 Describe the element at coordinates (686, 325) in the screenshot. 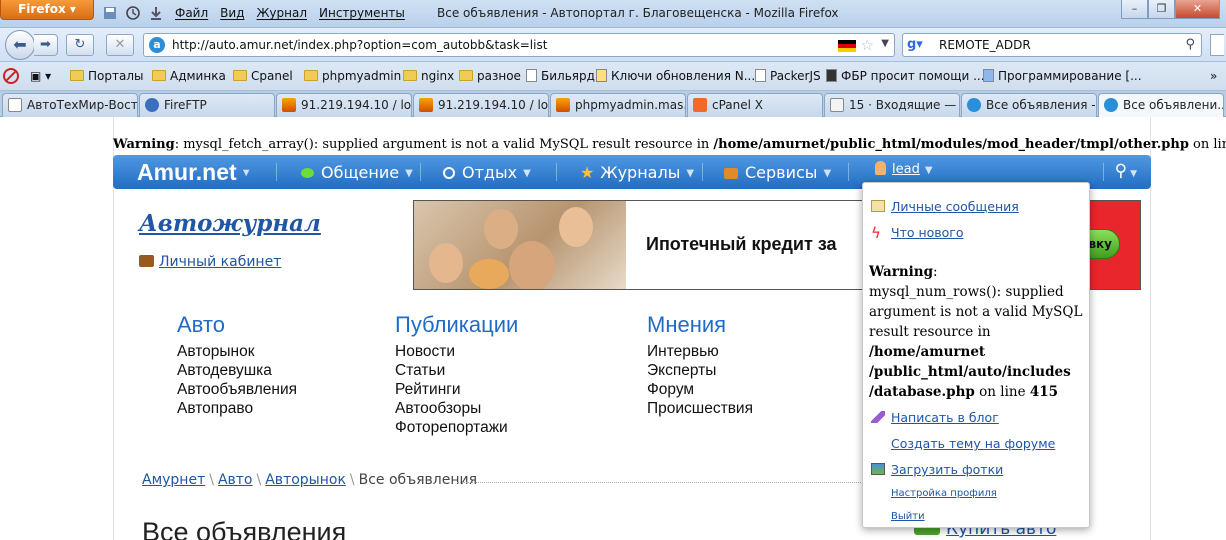

I see `category-heading-opinions: Мнения` at that location.